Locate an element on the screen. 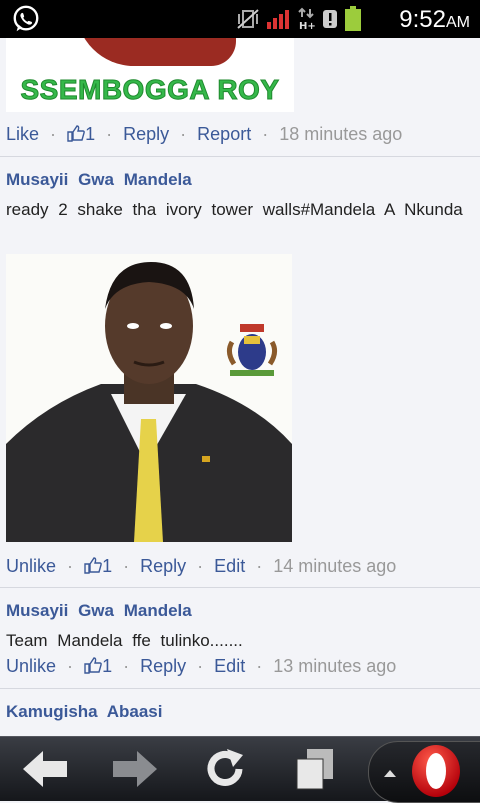  clock: 9:52AM is located at coordinates (434, 19).